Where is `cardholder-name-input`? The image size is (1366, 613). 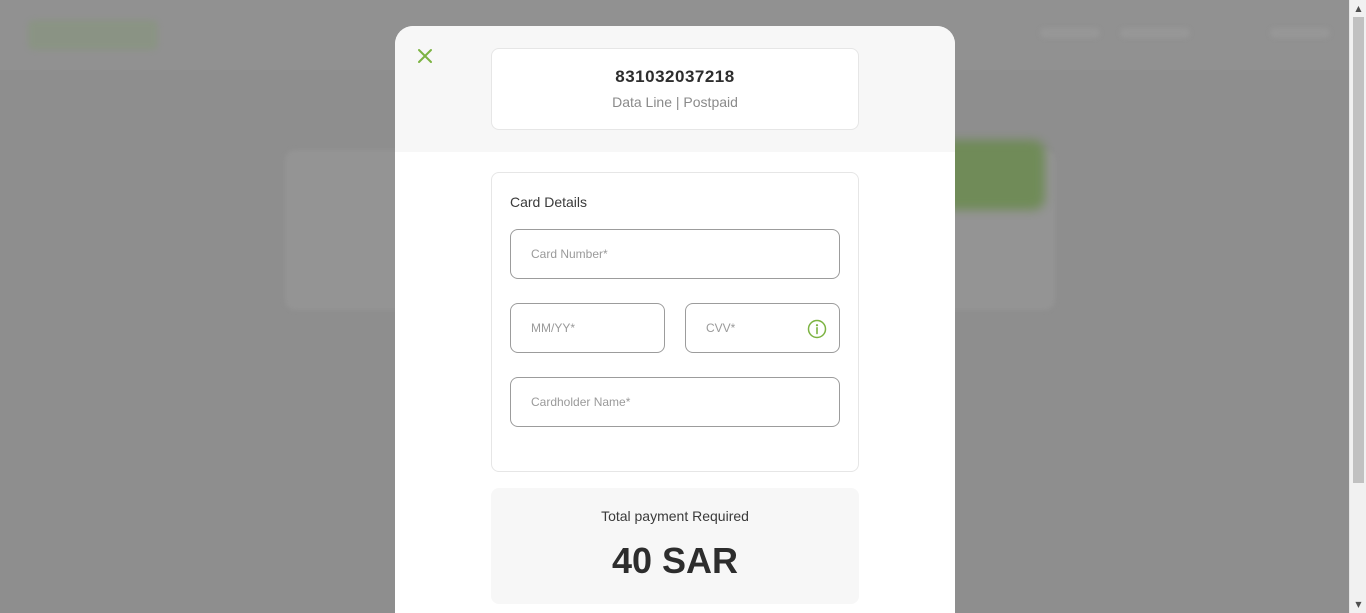 cardholder-name-input is located at coordinates (675, 402).